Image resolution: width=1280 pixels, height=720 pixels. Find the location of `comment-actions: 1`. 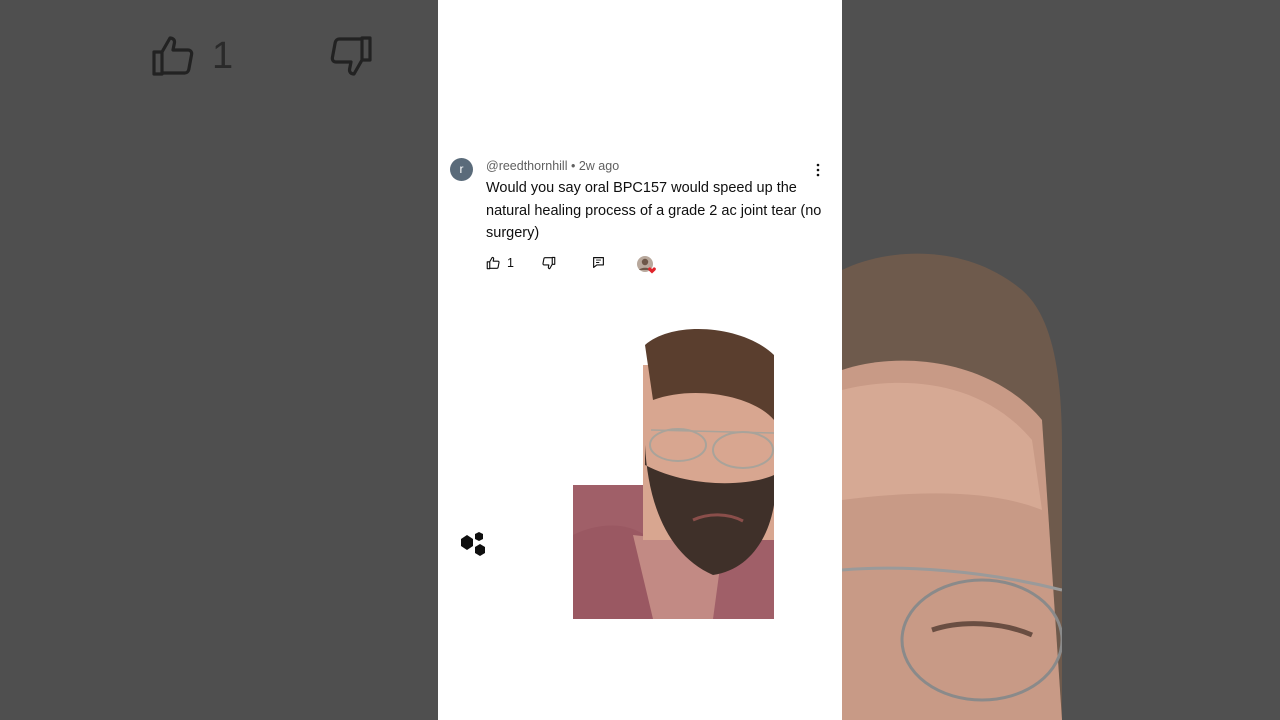

comment-actions: 1 is located at coordinates (656, 266).